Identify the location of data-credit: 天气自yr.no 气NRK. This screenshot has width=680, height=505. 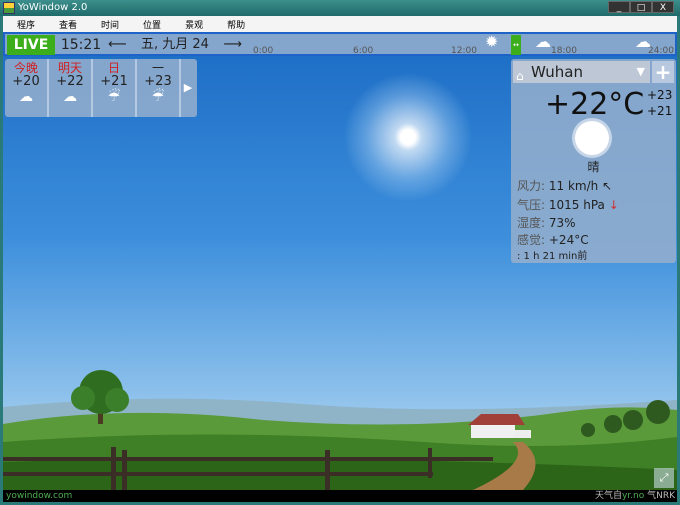
(635, 496).